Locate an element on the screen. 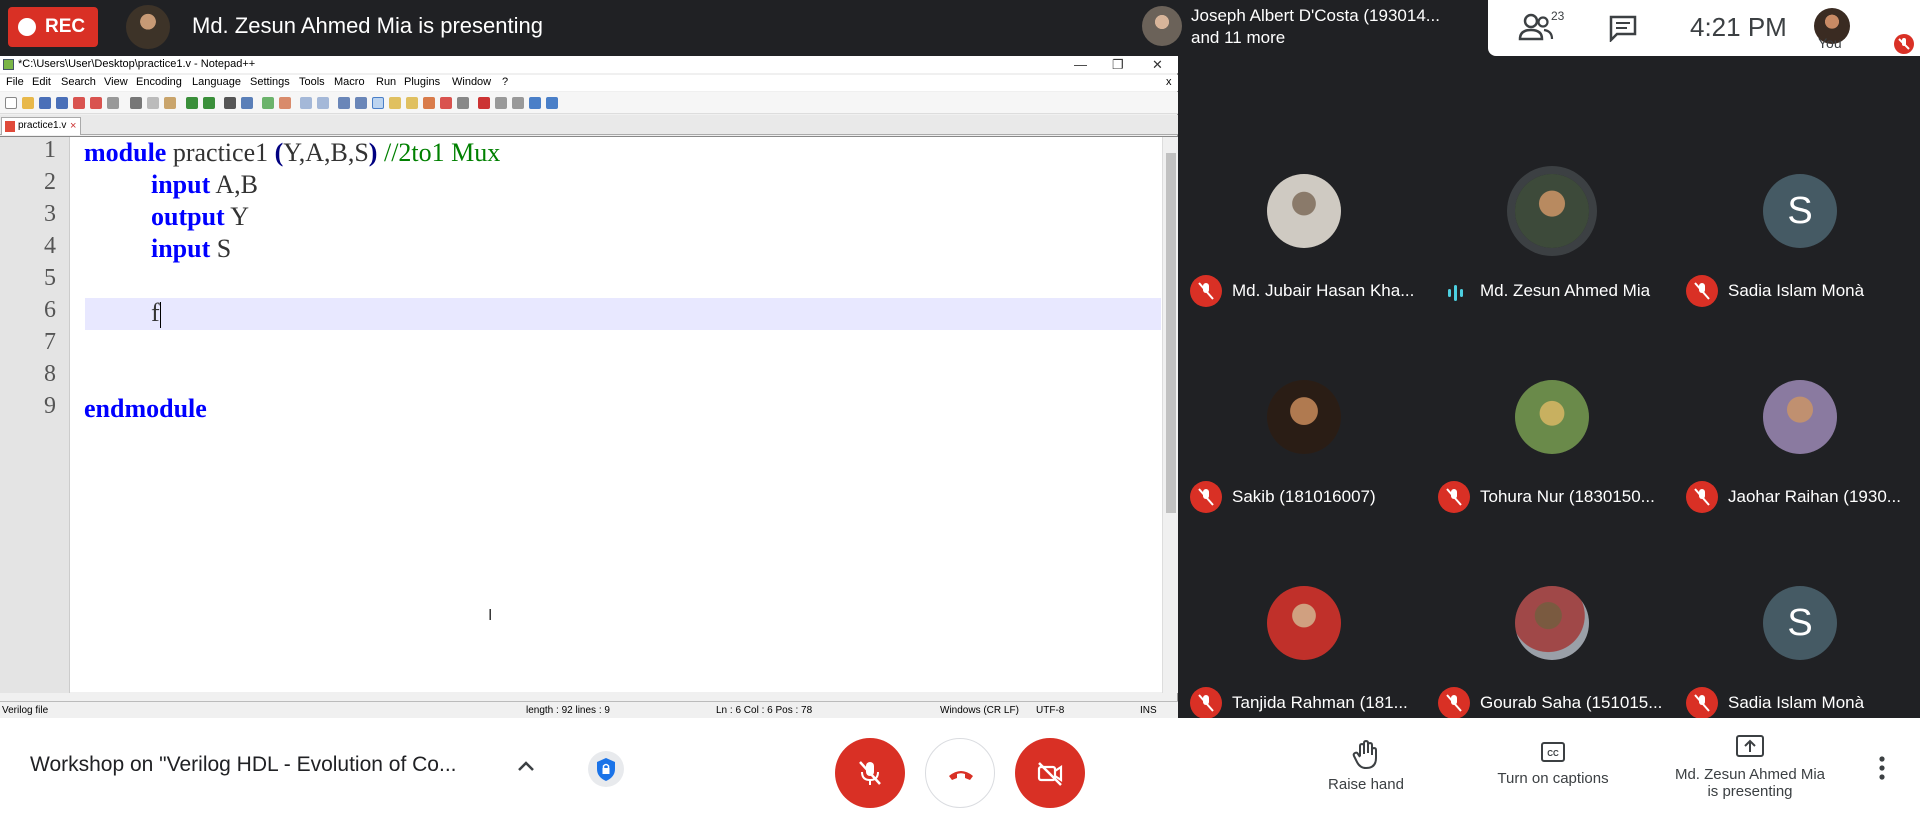 The height and width of the screenshot is (819, 1920). doc-map-icon is located at coordinates (395, 103).